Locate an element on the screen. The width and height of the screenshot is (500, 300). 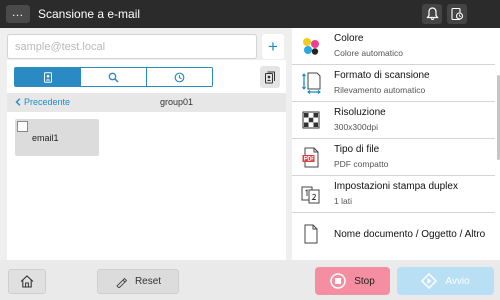
setting-resolution: Risoluzione 300x300dpi is located at coordinates (393, 120).